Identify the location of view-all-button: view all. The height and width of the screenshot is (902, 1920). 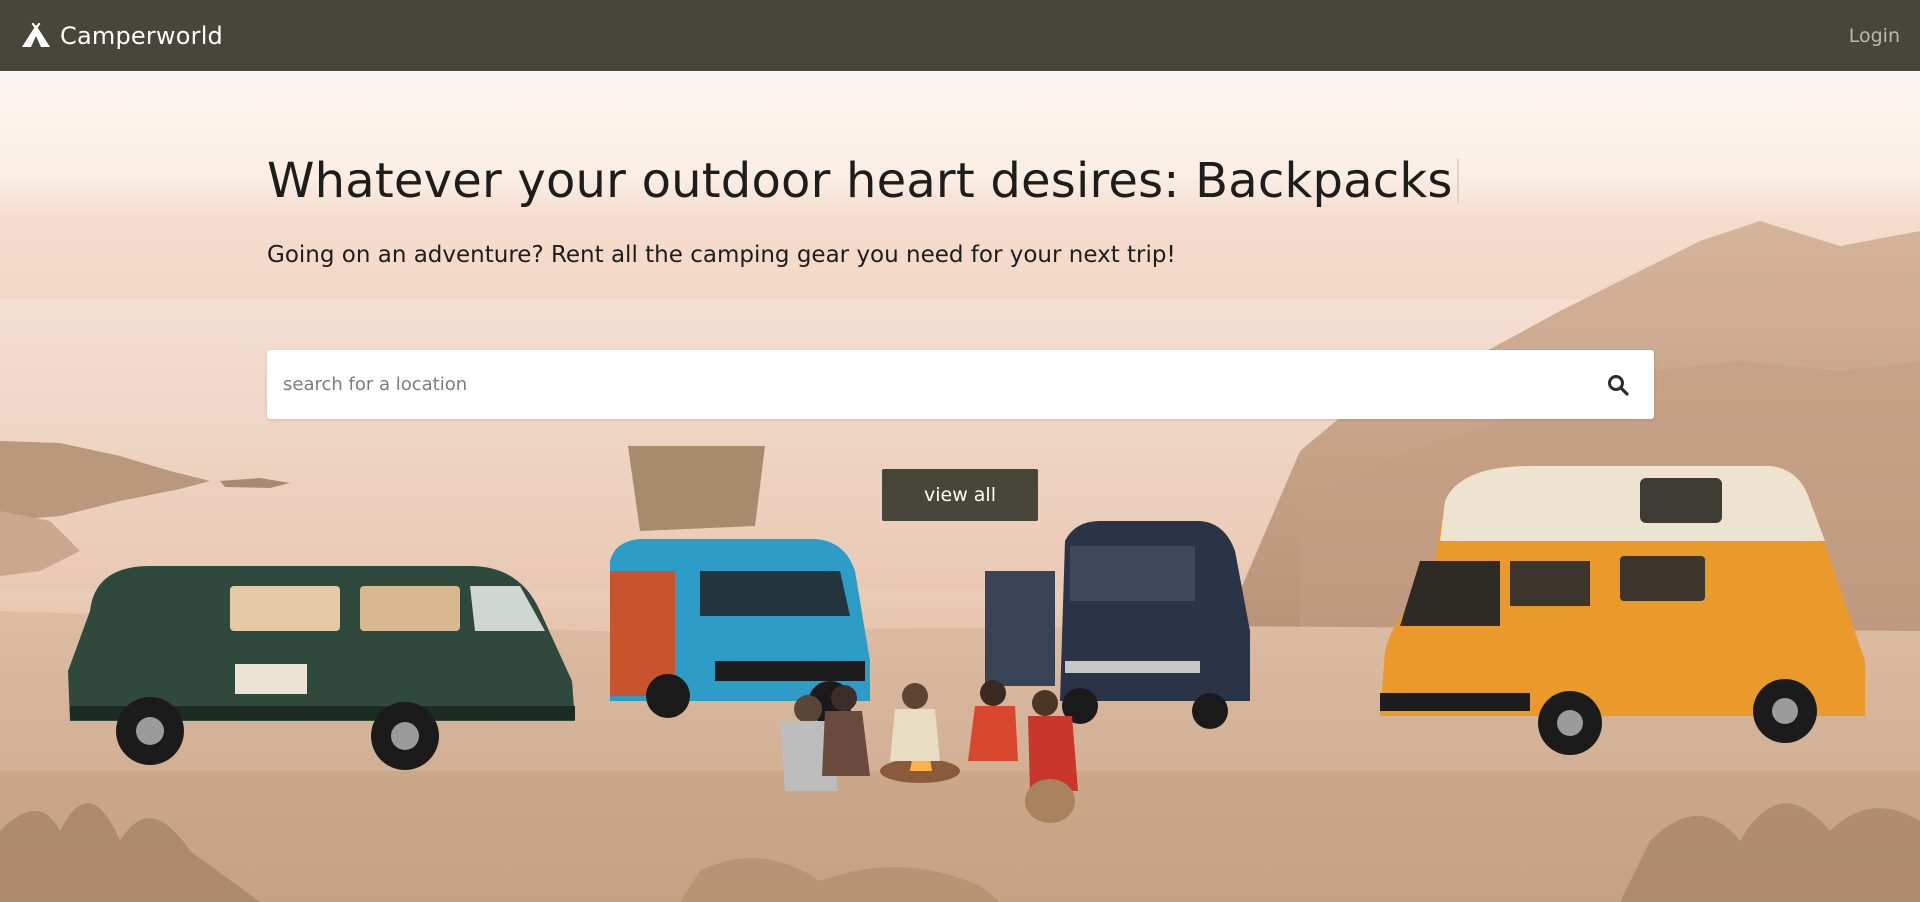
(960, 495).